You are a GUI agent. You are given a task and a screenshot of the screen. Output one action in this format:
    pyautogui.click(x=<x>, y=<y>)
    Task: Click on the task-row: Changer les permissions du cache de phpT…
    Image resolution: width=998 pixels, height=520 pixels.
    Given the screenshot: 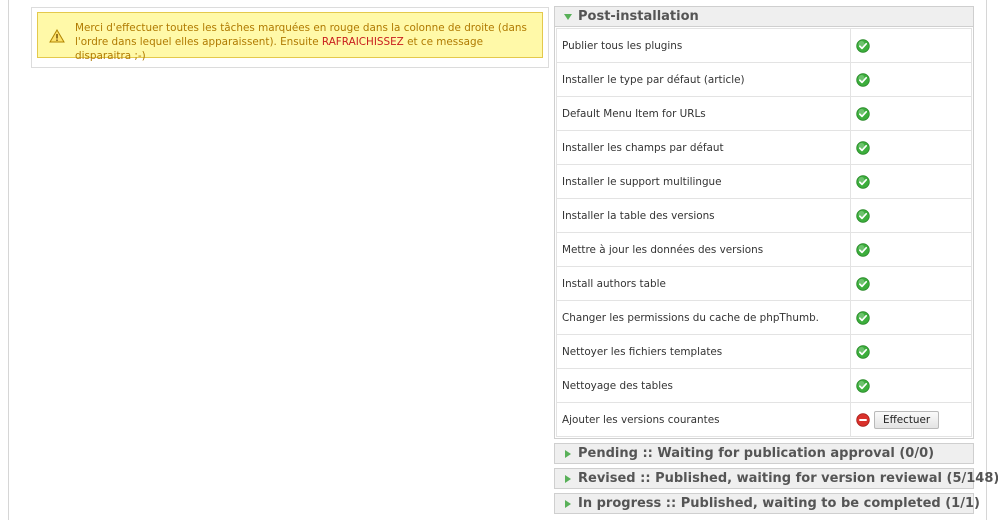 What is the action you would take?
    pyautogui.click(x=764, y=317)
    